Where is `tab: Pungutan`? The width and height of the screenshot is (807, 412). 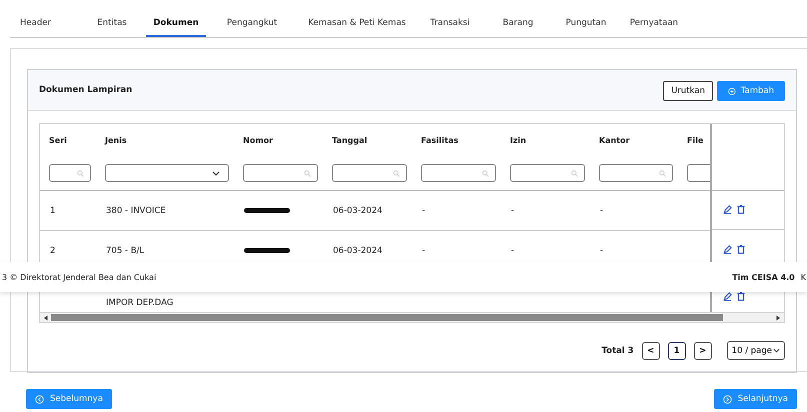
tab: Pungutan is located at coordinates (586, 24).